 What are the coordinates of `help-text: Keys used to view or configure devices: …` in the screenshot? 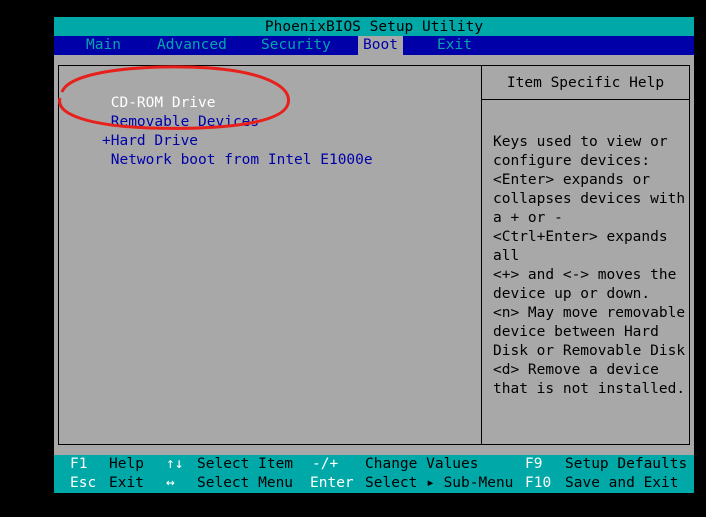 It's located at (589, 266).